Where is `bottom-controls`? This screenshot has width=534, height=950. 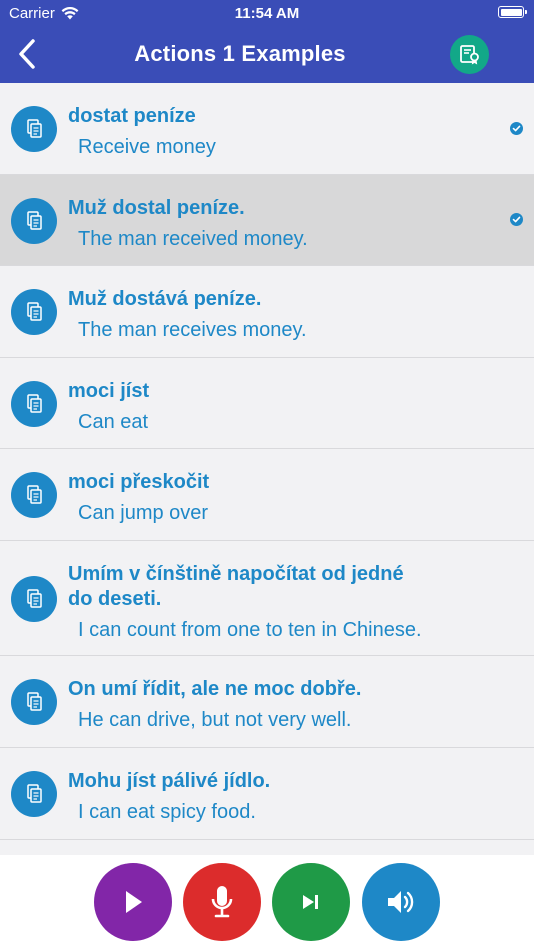
bottom-controls is located at coordinates (267, 902).